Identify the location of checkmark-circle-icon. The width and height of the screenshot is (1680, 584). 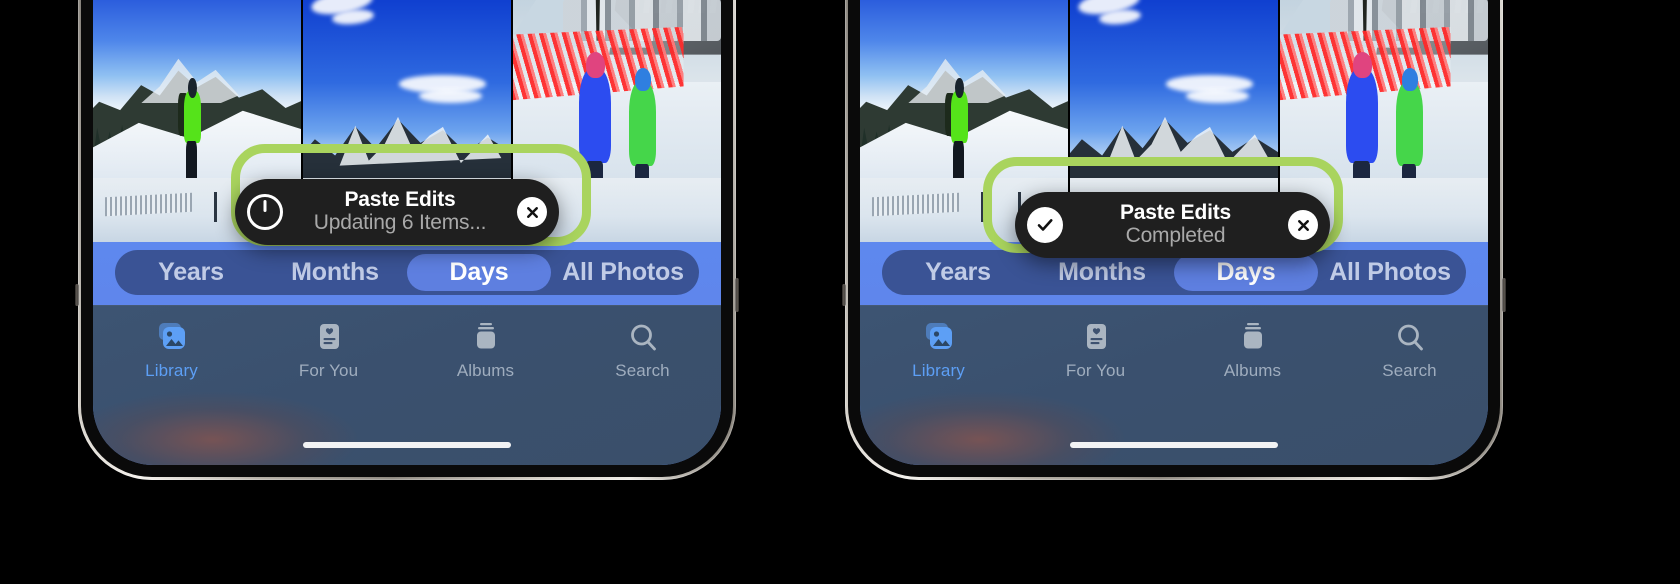
(1045, 225).